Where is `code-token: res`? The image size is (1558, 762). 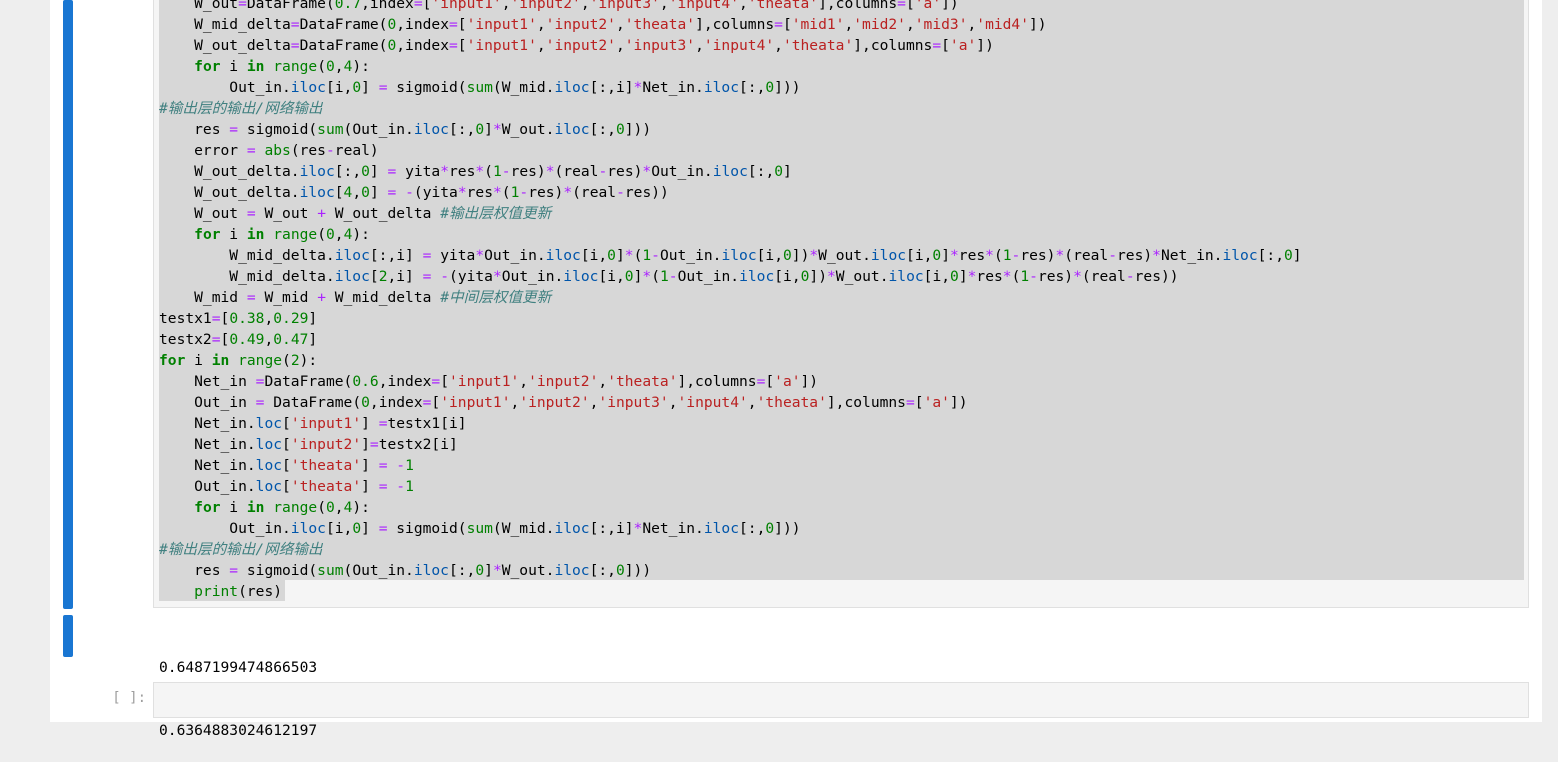 code-token: res is located at coordinates (194, 570).